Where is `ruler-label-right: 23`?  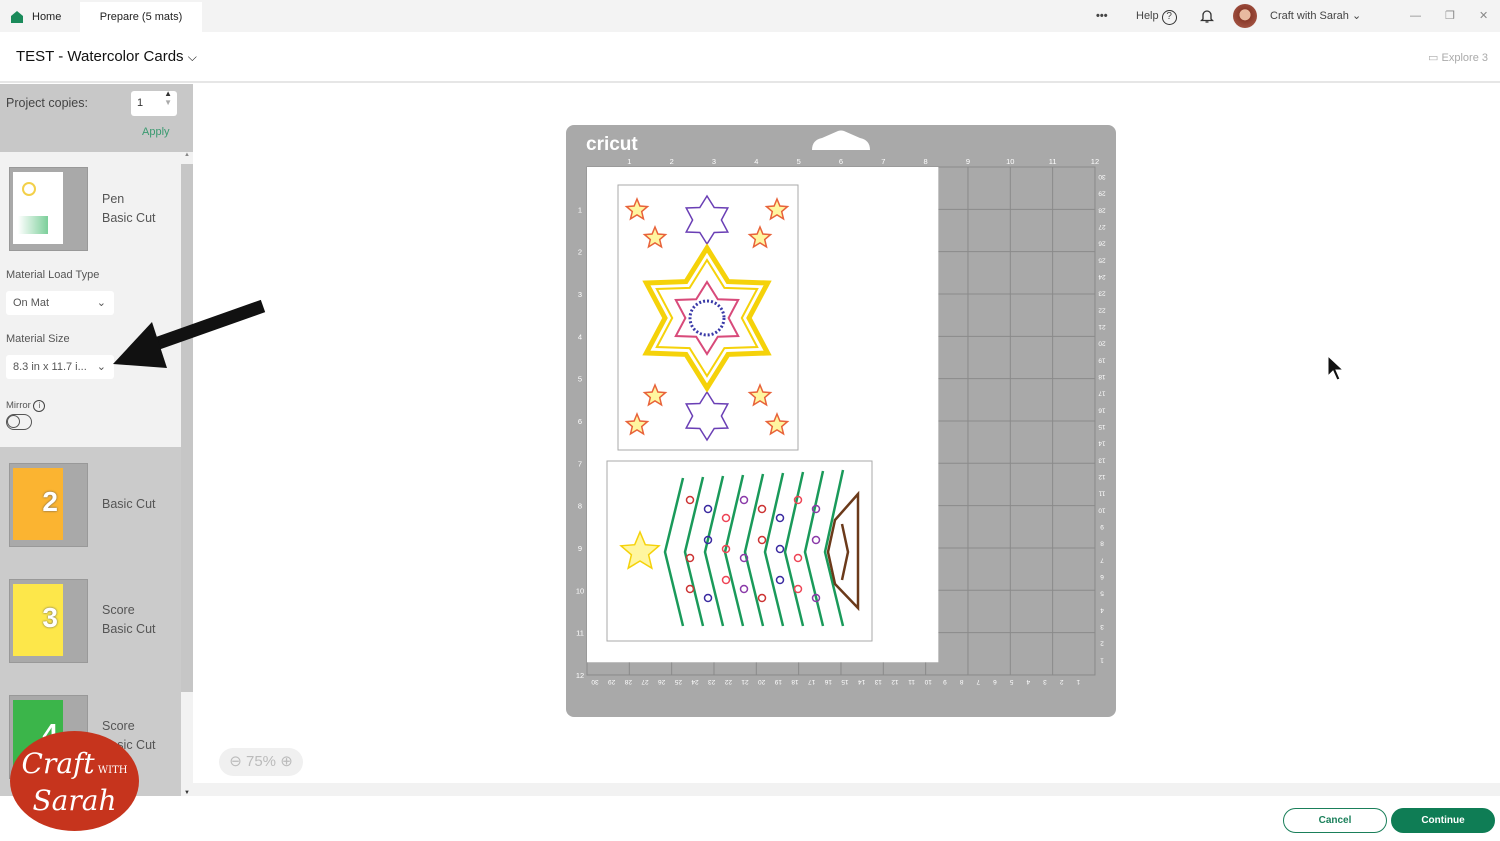
ruler-label-right: 23 is located at coordinates (1102, 293).